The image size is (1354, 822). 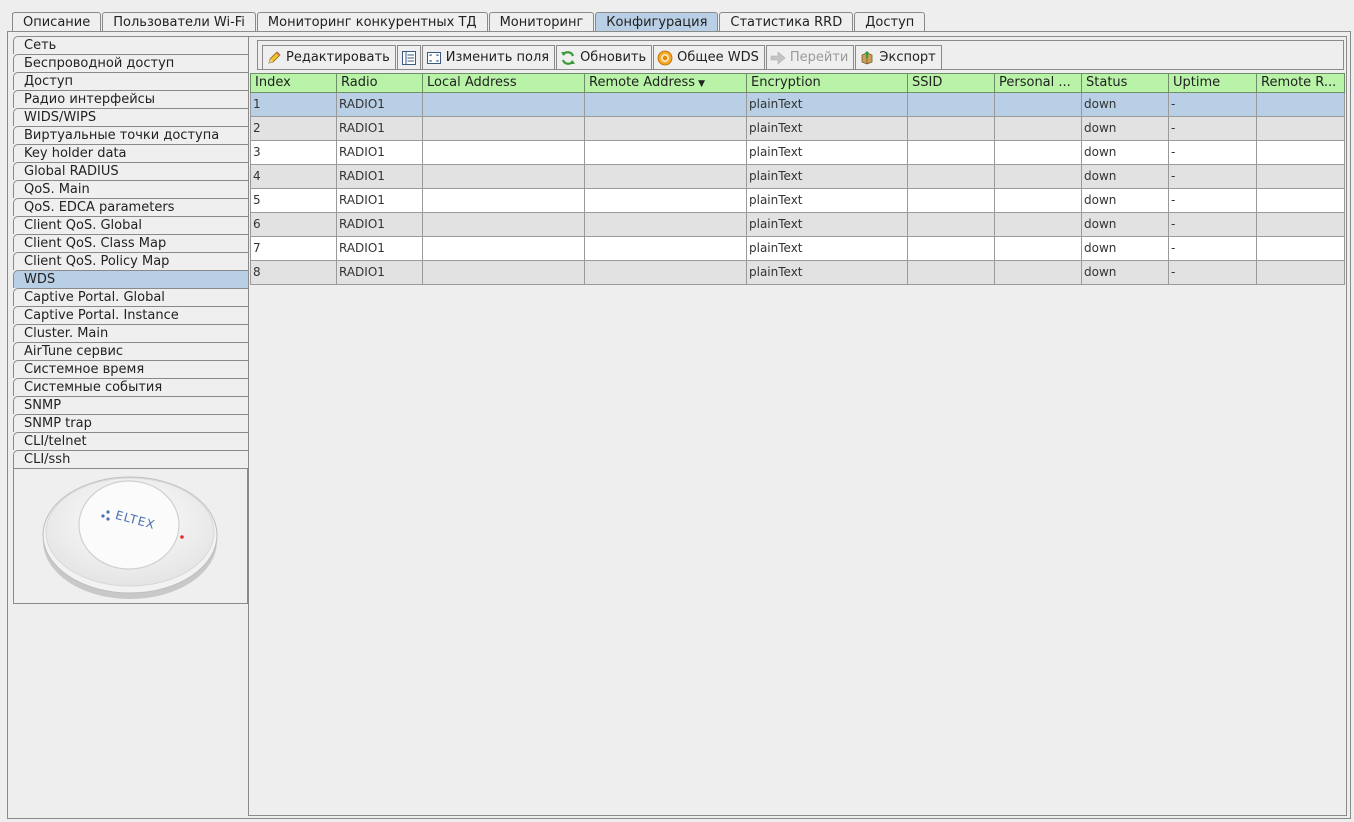 What do you see at coordinates (1125, 83) in the screenshot?
I see `column-header-status: Status` at bounding box center [1125, 83].